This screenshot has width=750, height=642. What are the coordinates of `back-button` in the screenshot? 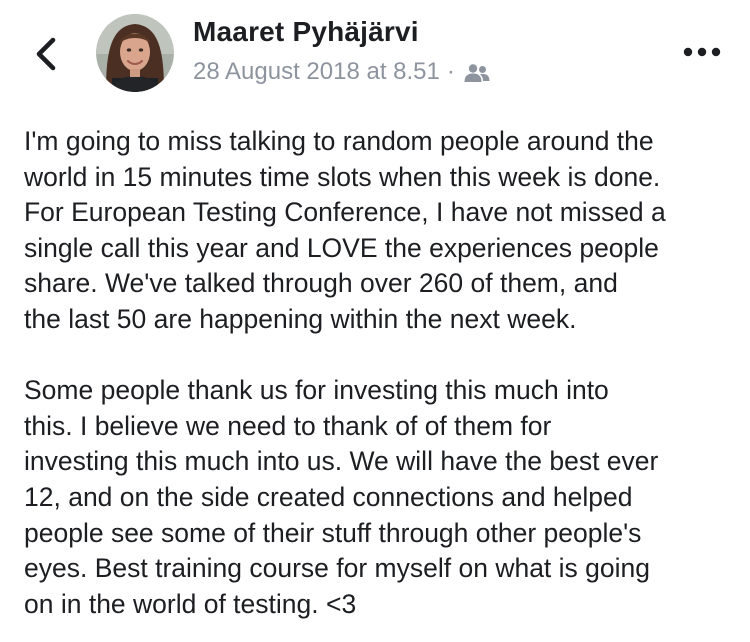 It's located at (46, 54).